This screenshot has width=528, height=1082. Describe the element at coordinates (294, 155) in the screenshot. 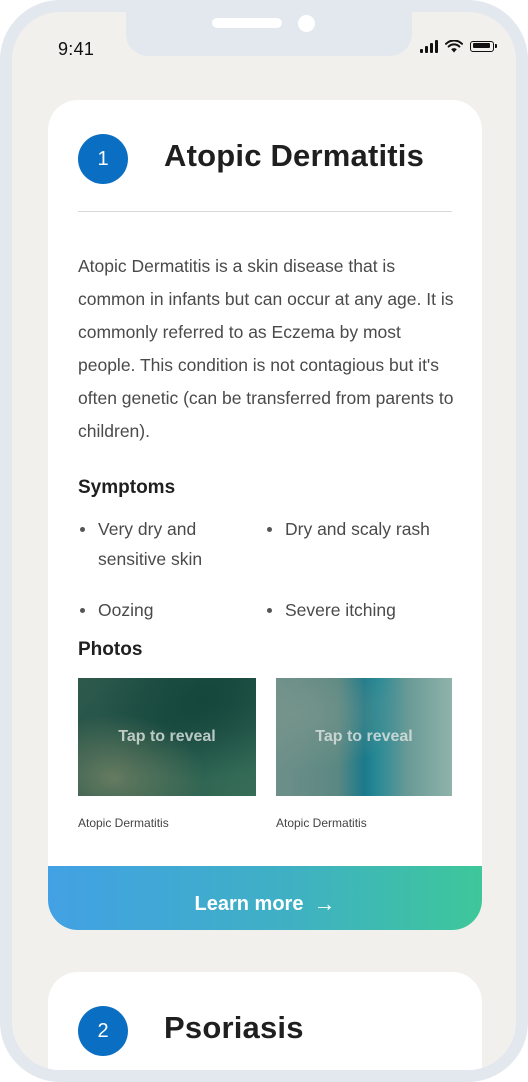

I see `condition-title: Atopic Dermatitis` at that location.